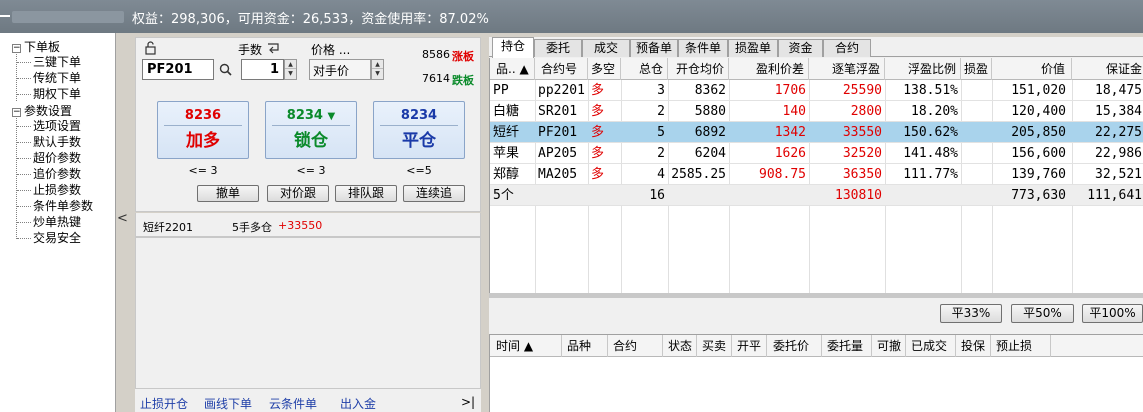 The height and width of the screenshot is (412, 1143). What do you see at coordinates (57, 174) in the screenshot?
I see `tree-item-chase-params: 追价参数` at bounding box center [57, 174].